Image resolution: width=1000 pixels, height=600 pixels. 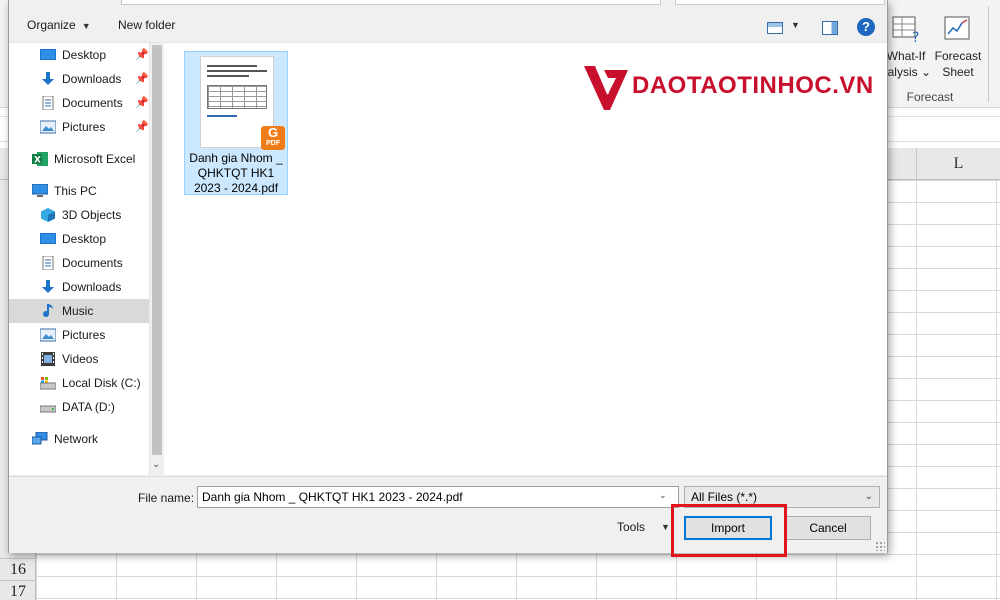 I want to click on network-icon, so click(x=40, y=438).